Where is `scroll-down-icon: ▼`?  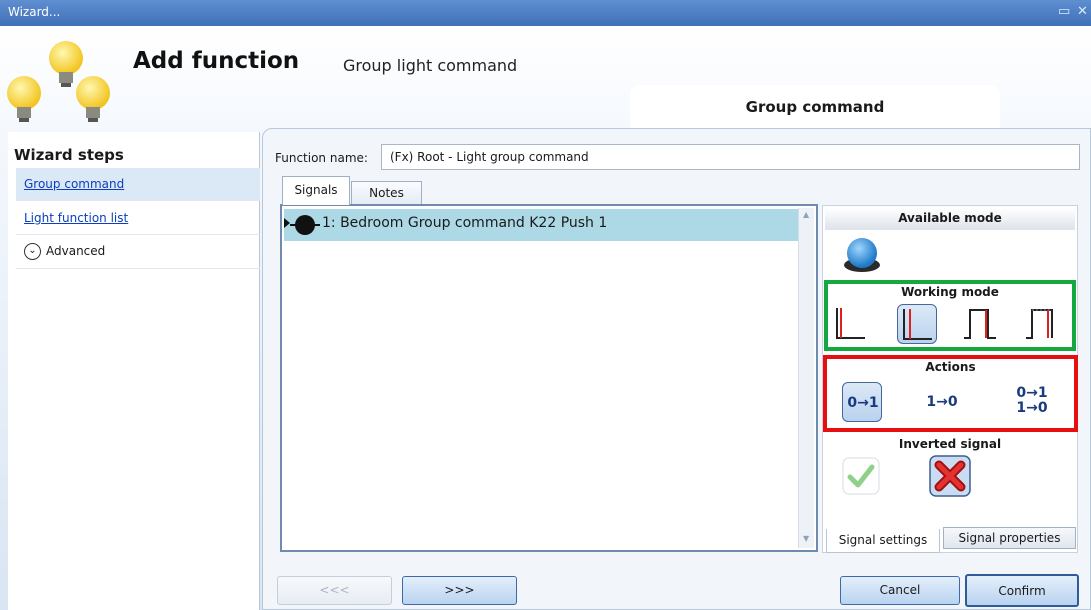
scroll-down-icon: ▼ is located at coordinates (806, 538).